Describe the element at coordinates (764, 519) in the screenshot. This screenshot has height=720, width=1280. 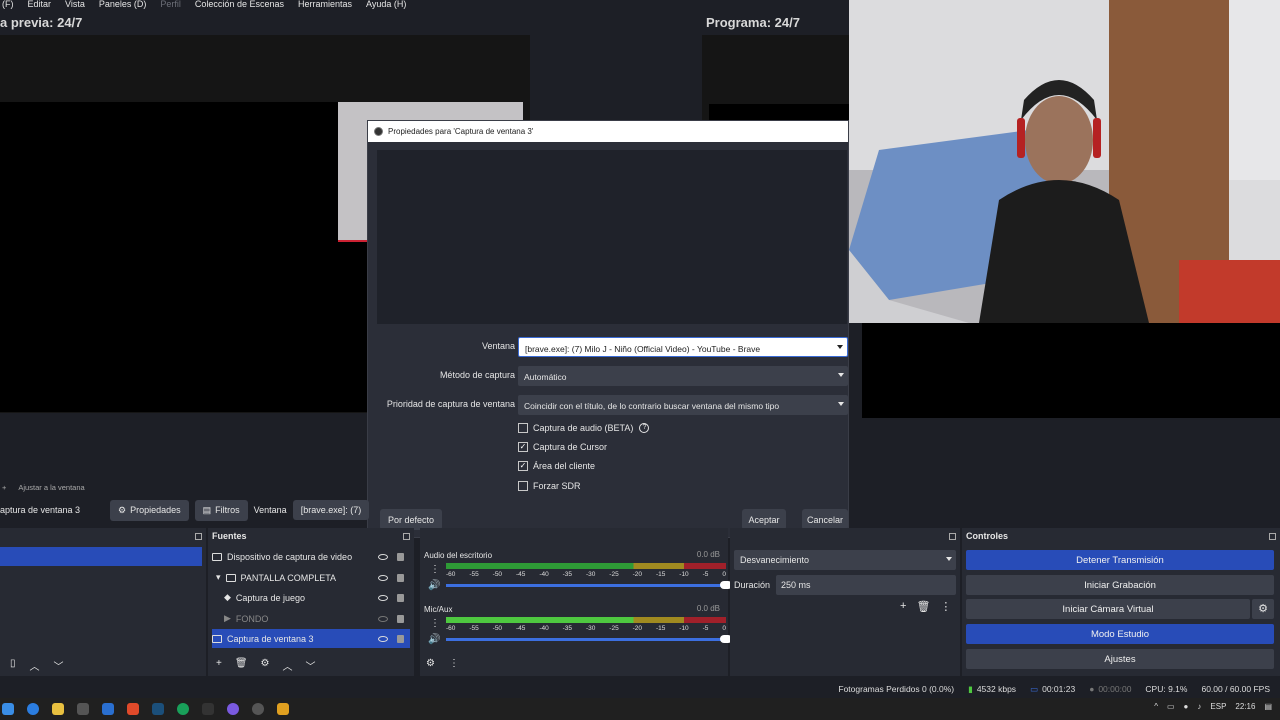
I see `accept-button: Aceptar` at that location.